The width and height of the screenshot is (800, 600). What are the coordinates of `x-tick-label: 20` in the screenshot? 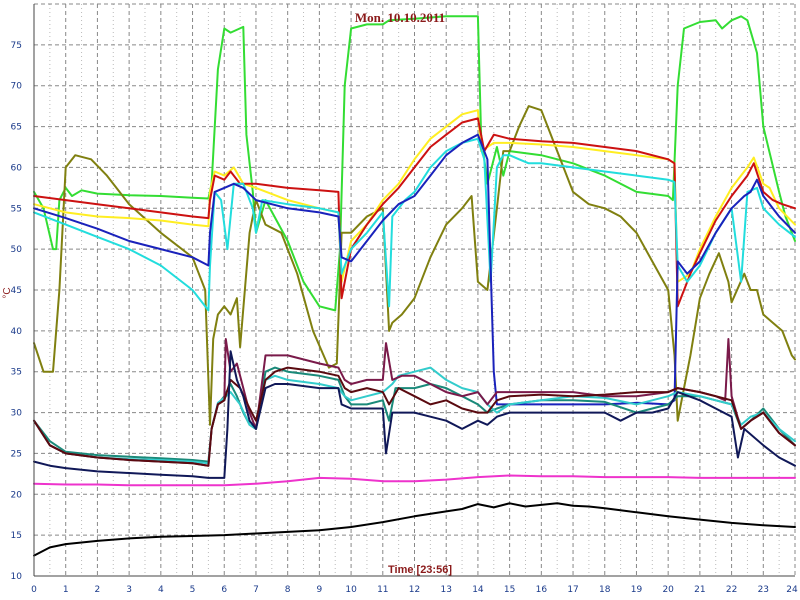 It's located at (668, 590).